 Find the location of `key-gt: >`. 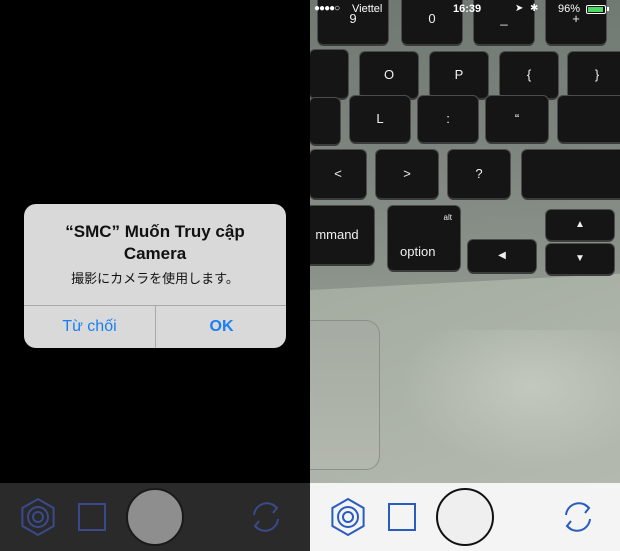

key-gt: > is located at coordinates (407, 174).